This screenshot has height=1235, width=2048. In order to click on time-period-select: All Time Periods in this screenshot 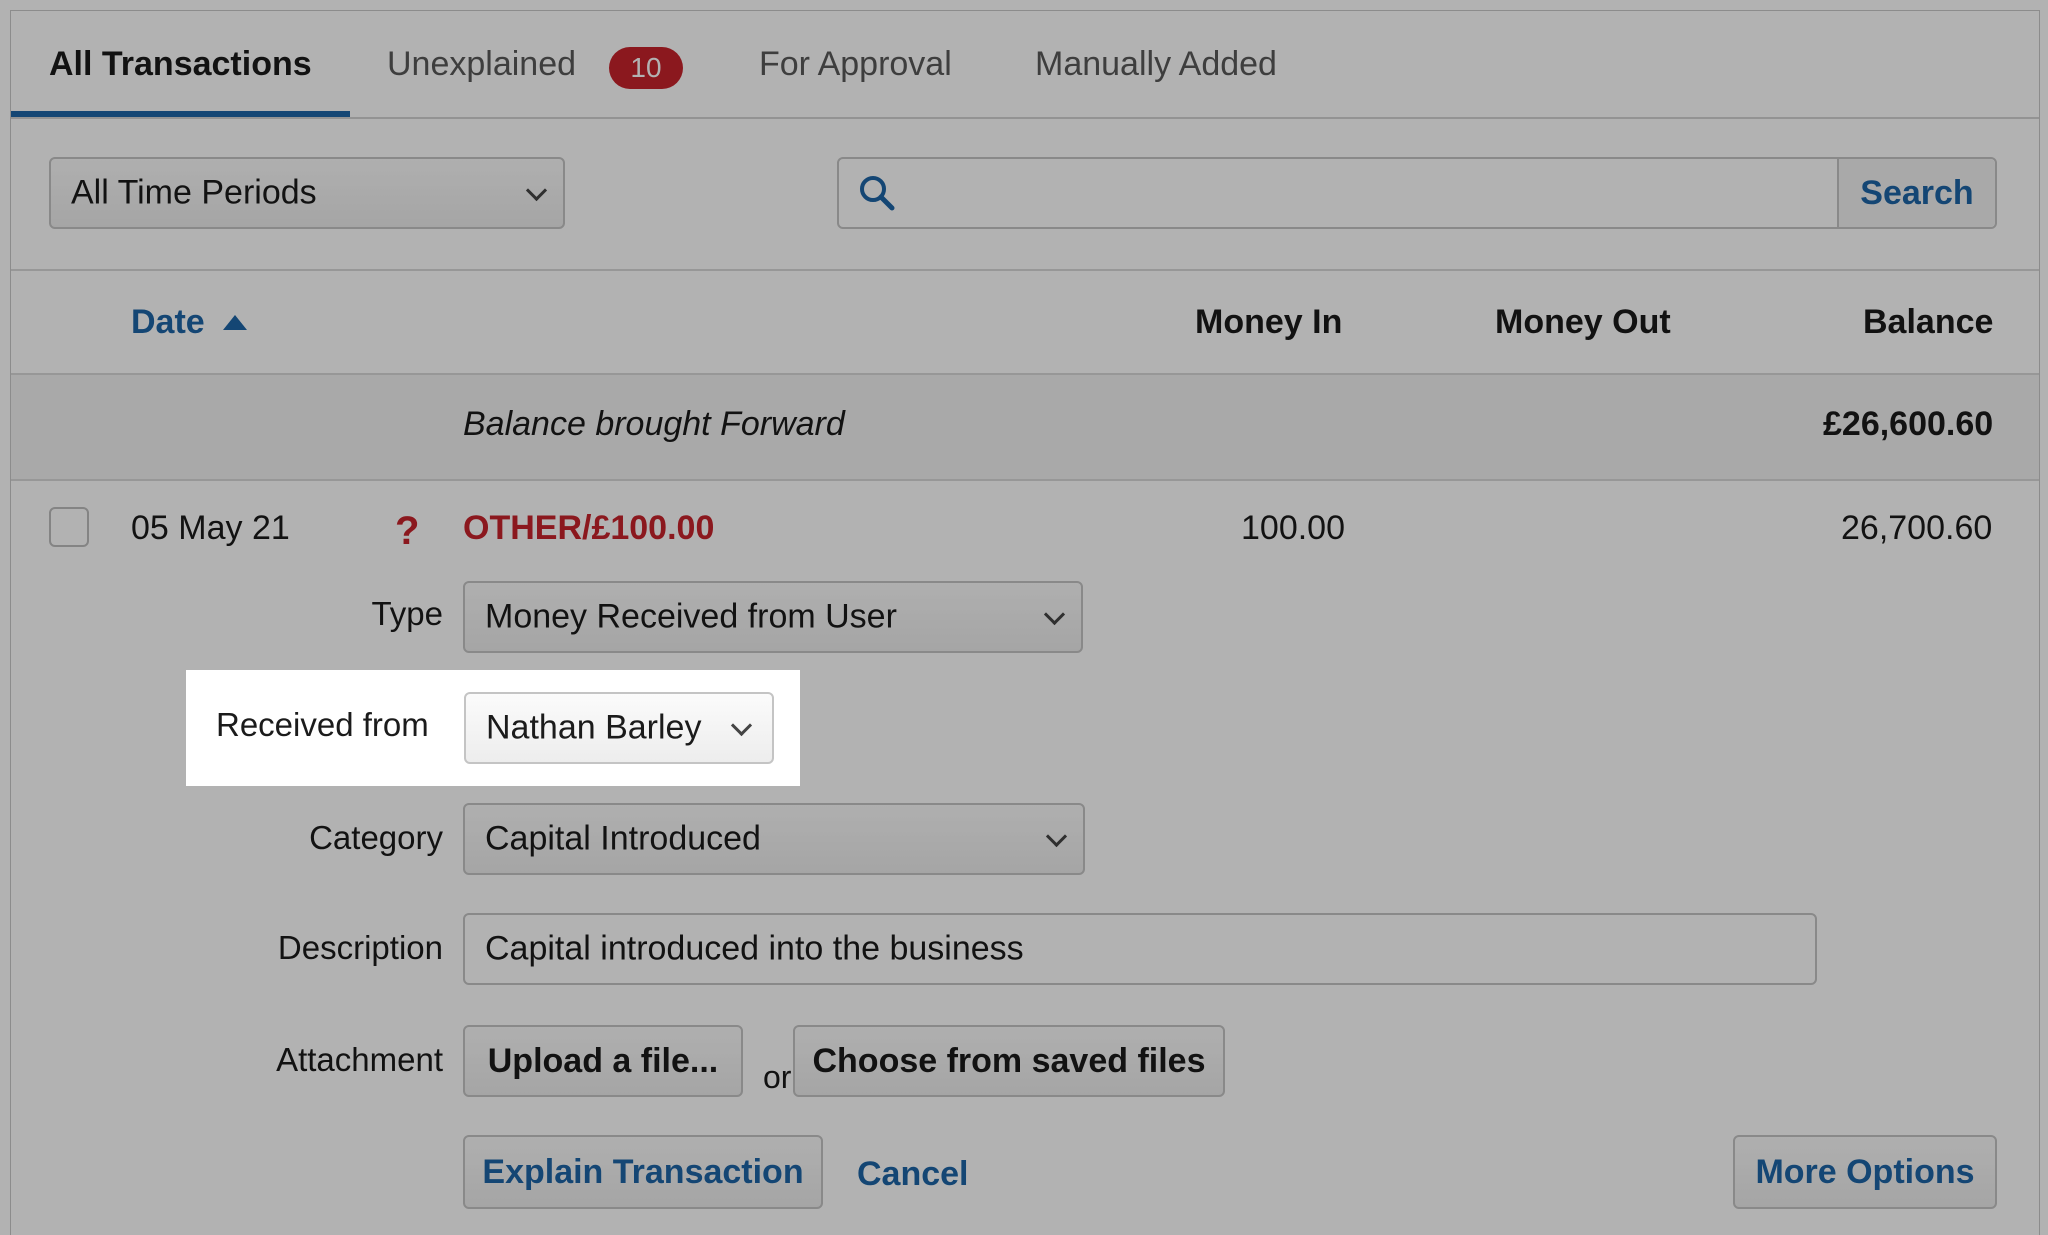, I will do `click(307, 193)`.